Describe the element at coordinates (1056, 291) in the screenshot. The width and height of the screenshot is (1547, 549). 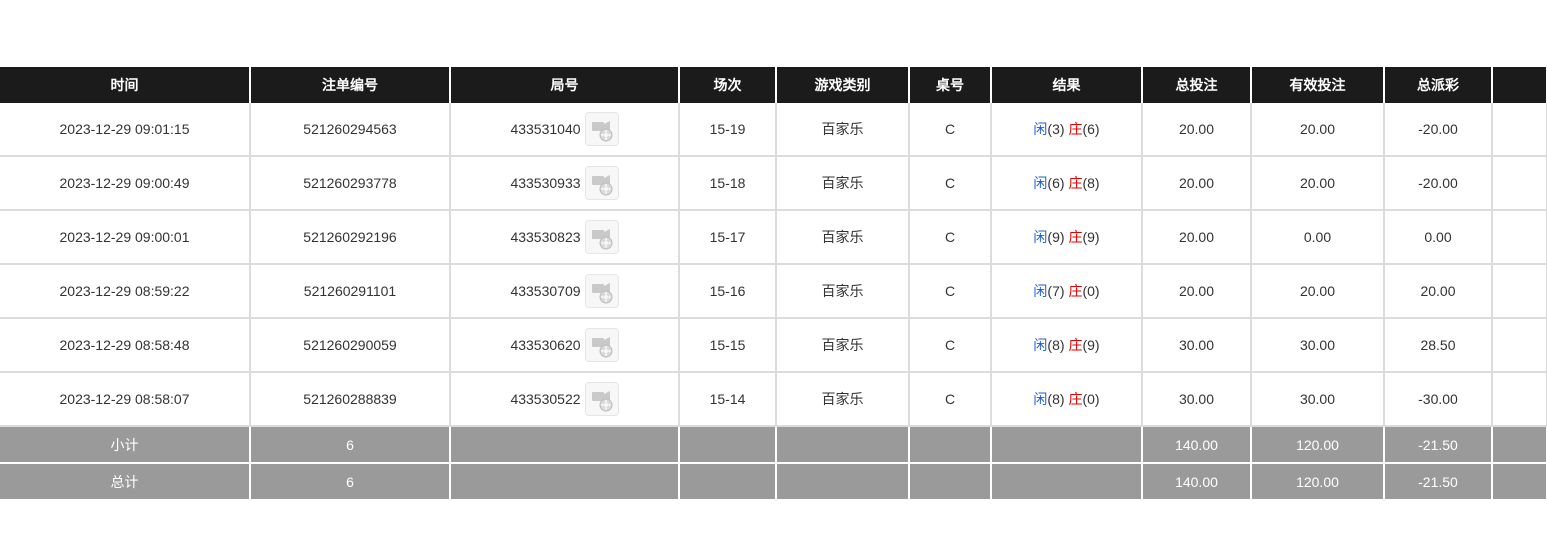
I see `player-score: (7)` at that location.